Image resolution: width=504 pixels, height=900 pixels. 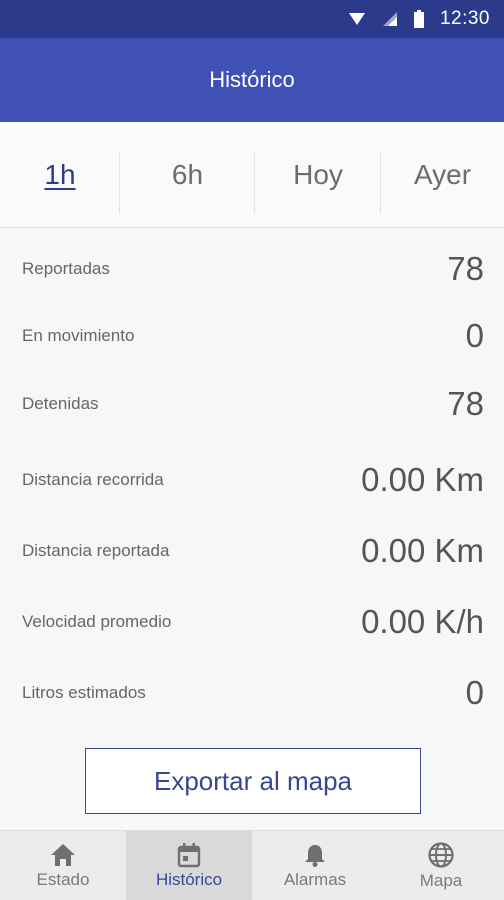 What do you see at coordinates (60, 174) in the screenshot?
I see `tab-1h: 1h` at bounding box center [60, 174].